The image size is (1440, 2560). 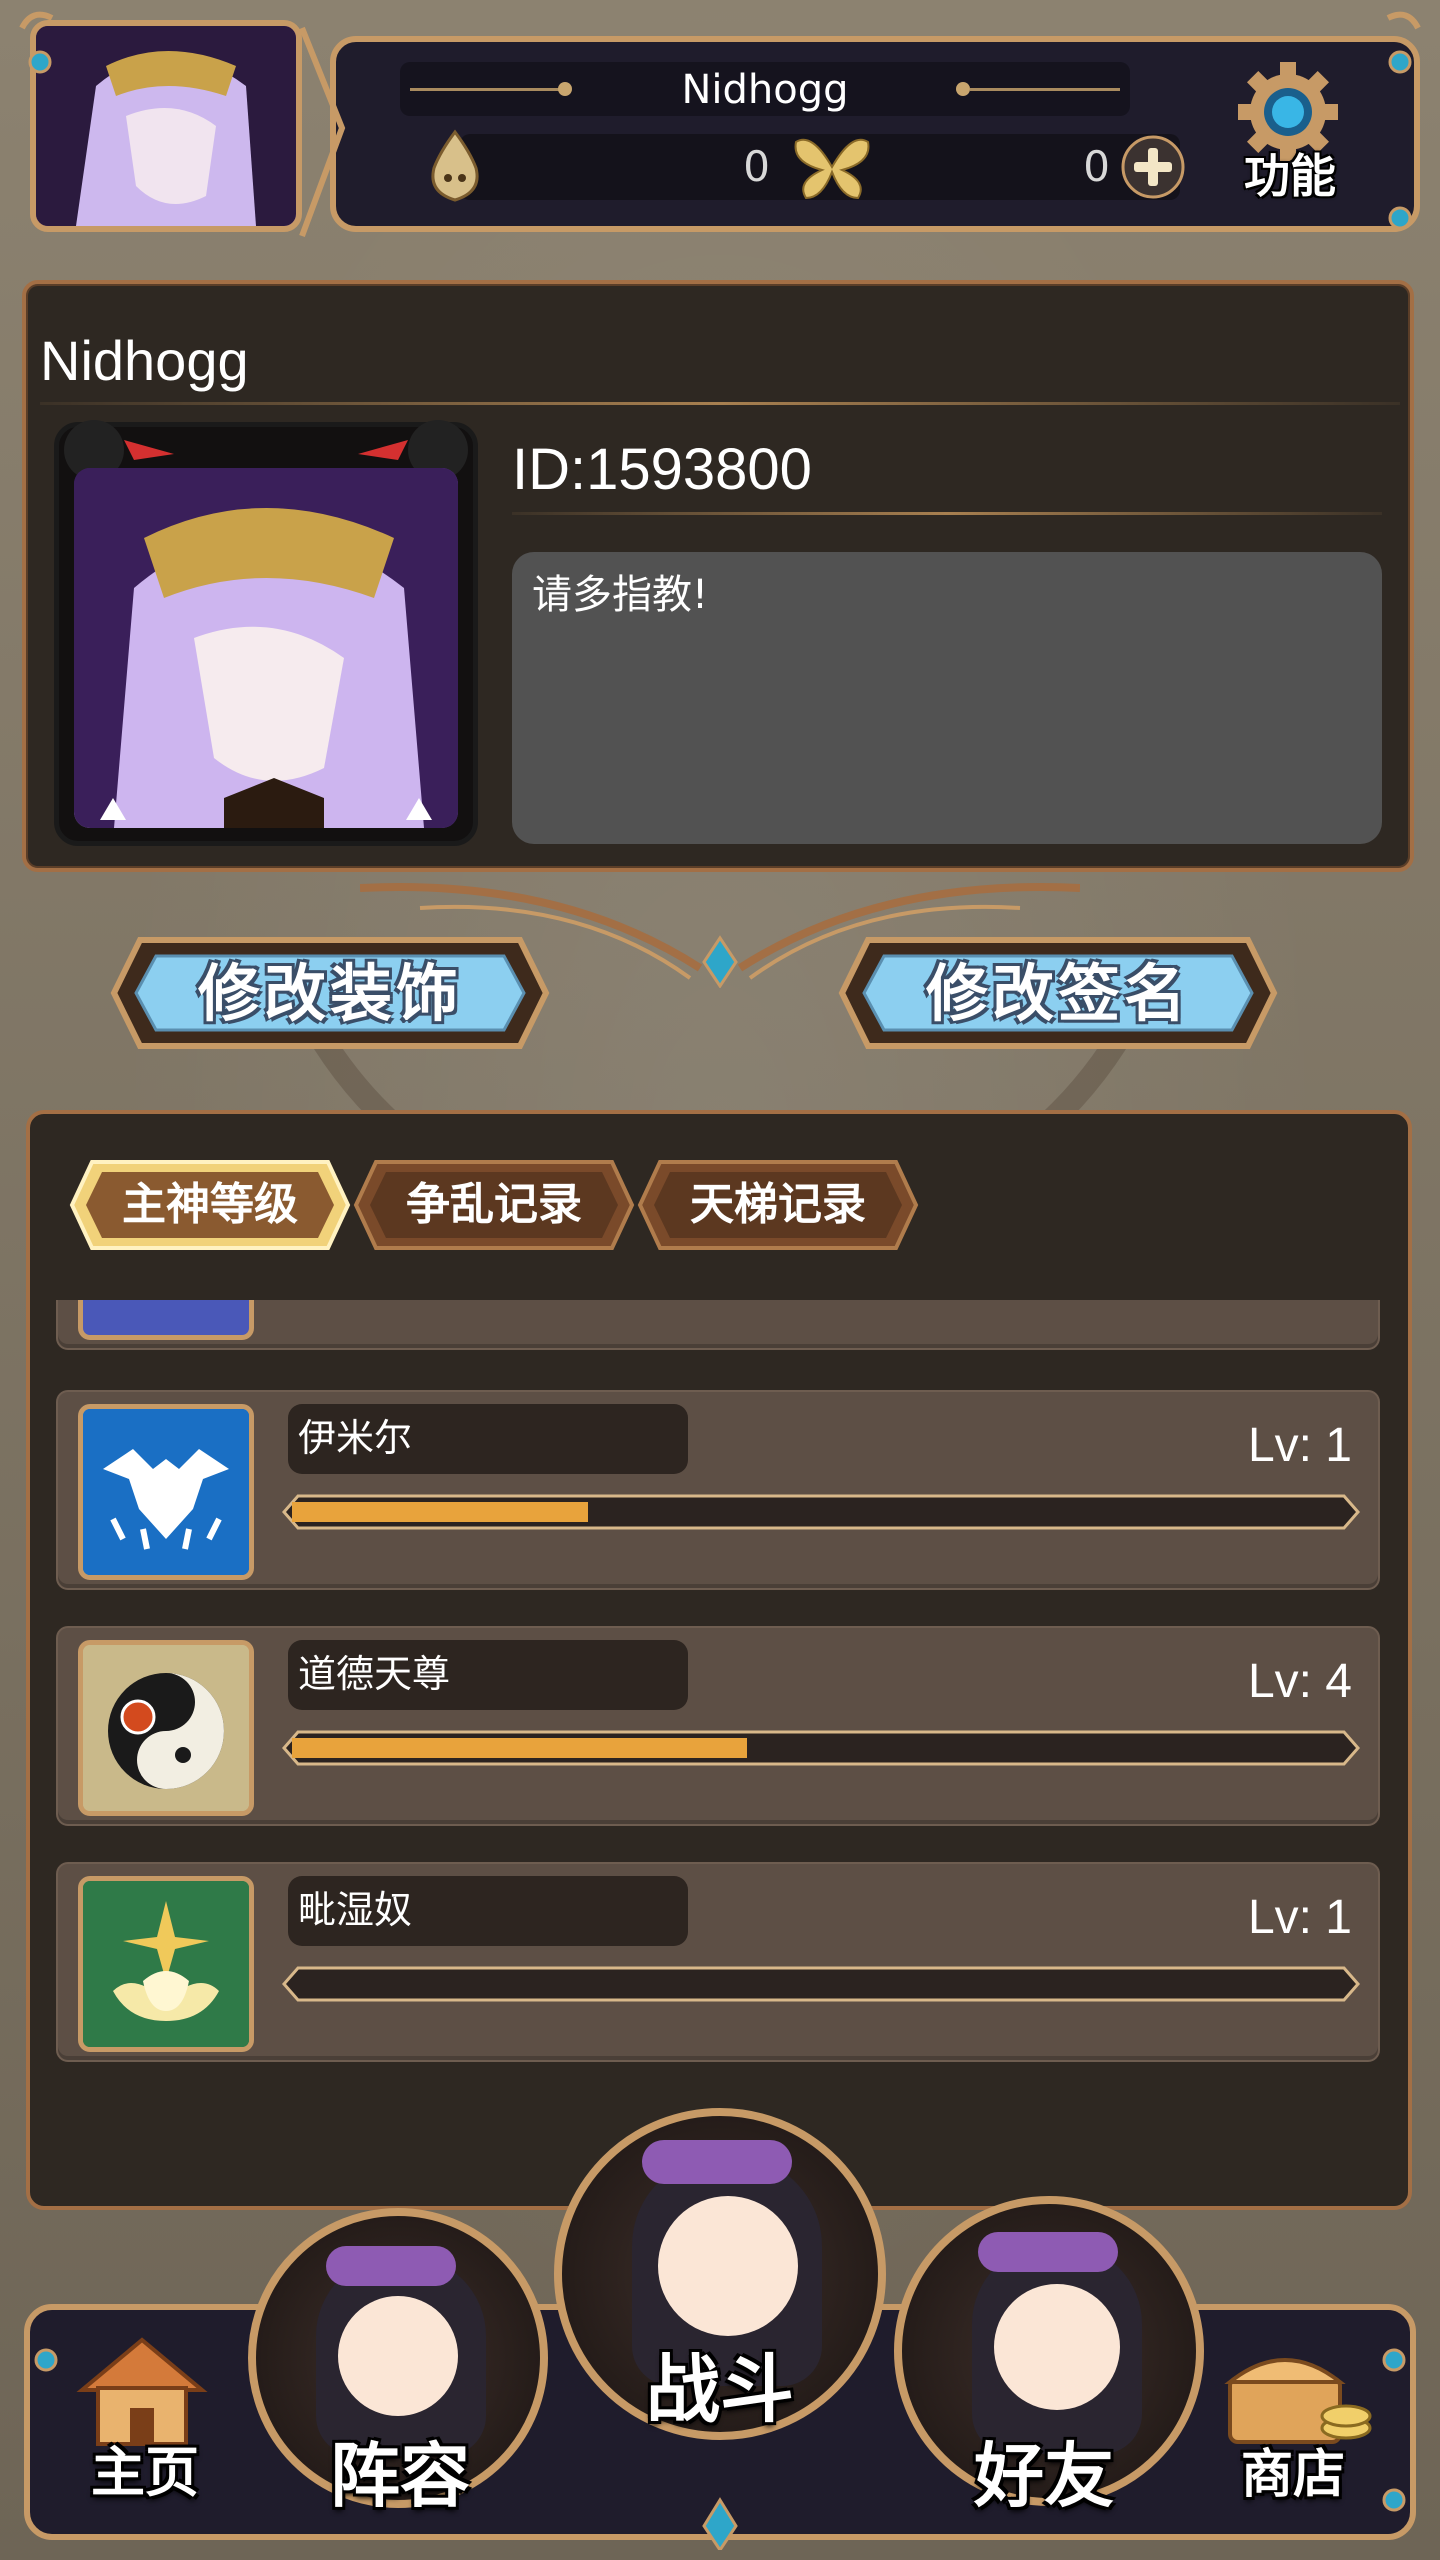 What do you see at coordinates (455, 165) in the screenshot?
I see `flame-icon` at bounding box center [455, 165].